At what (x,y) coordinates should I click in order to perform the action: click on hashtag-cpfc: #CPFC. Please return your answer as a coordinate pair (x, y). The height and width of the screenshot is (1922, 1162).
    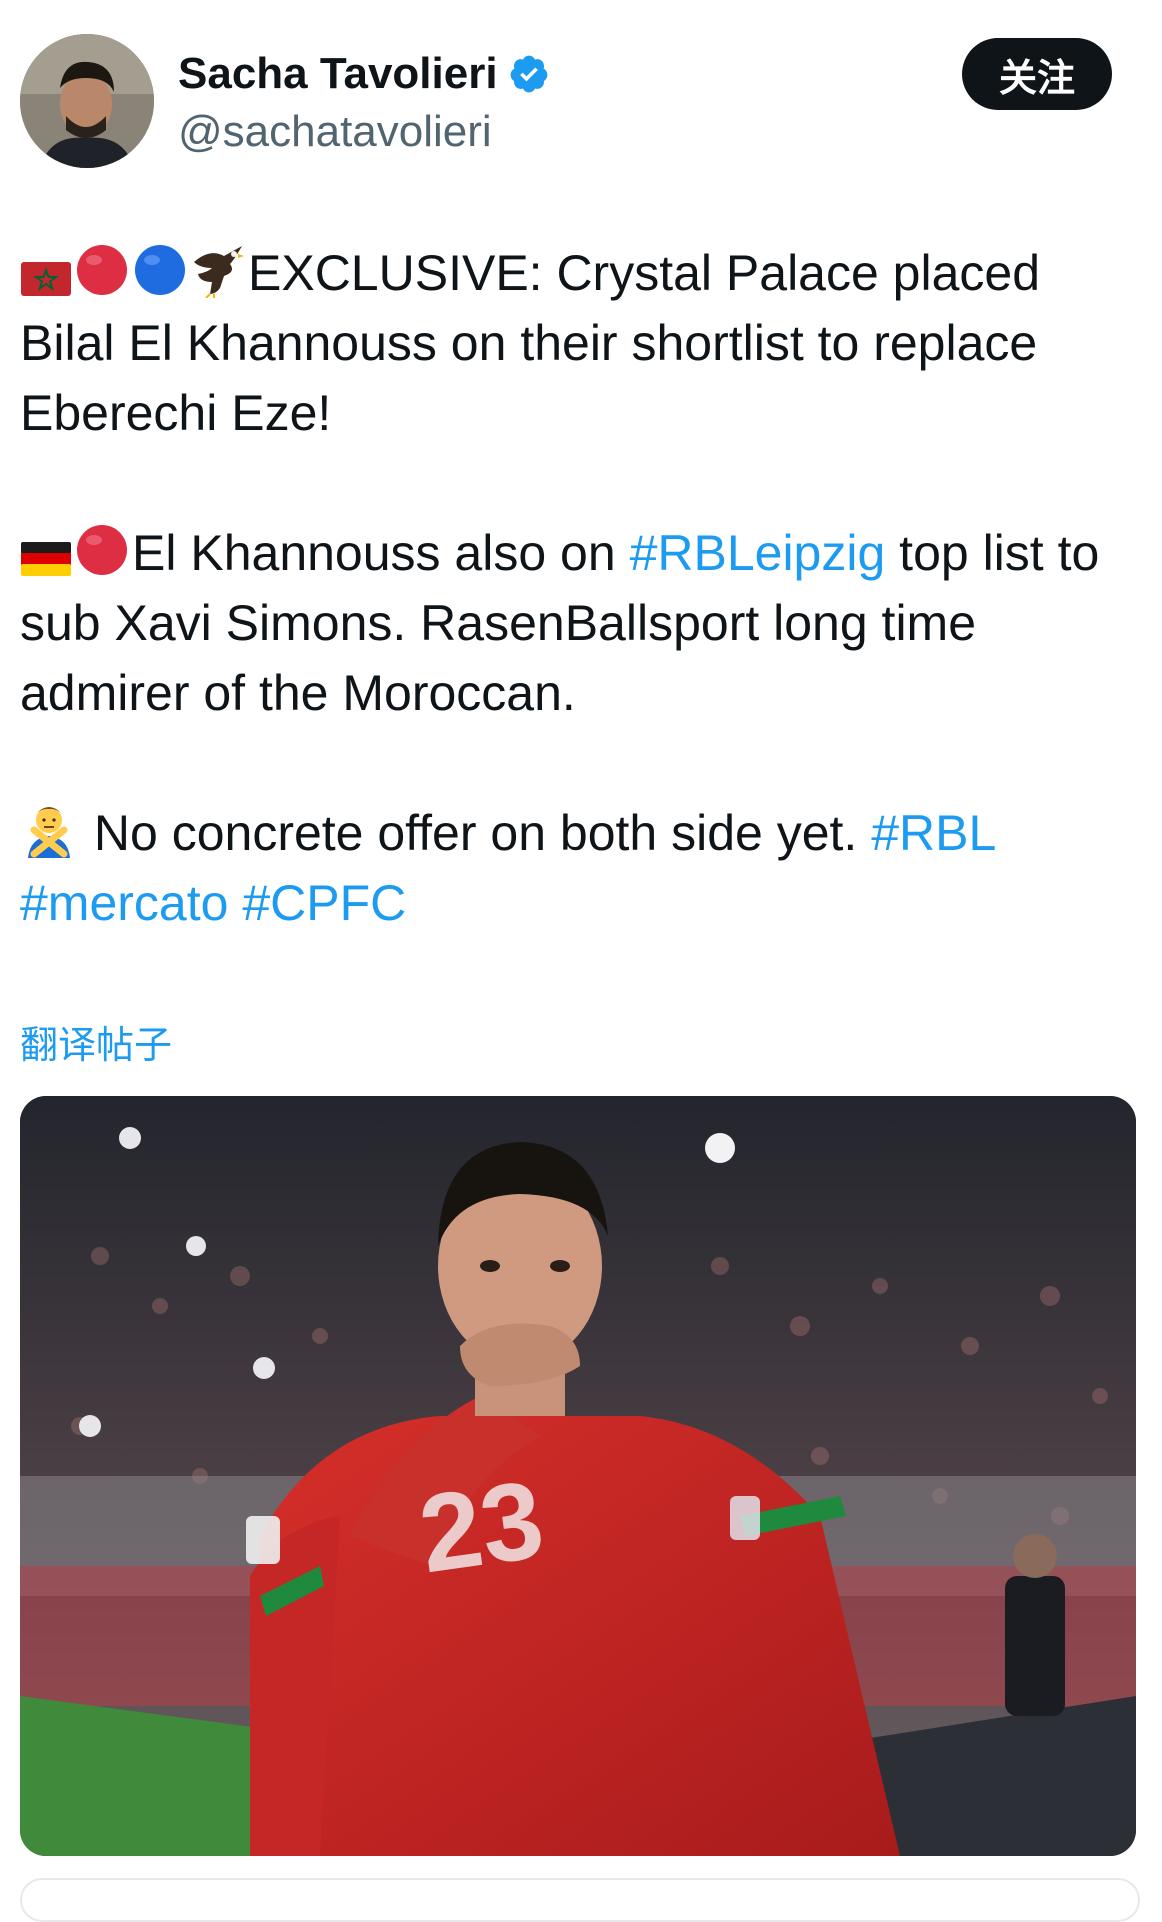
    Looking at the image, I should click on (324, 903).